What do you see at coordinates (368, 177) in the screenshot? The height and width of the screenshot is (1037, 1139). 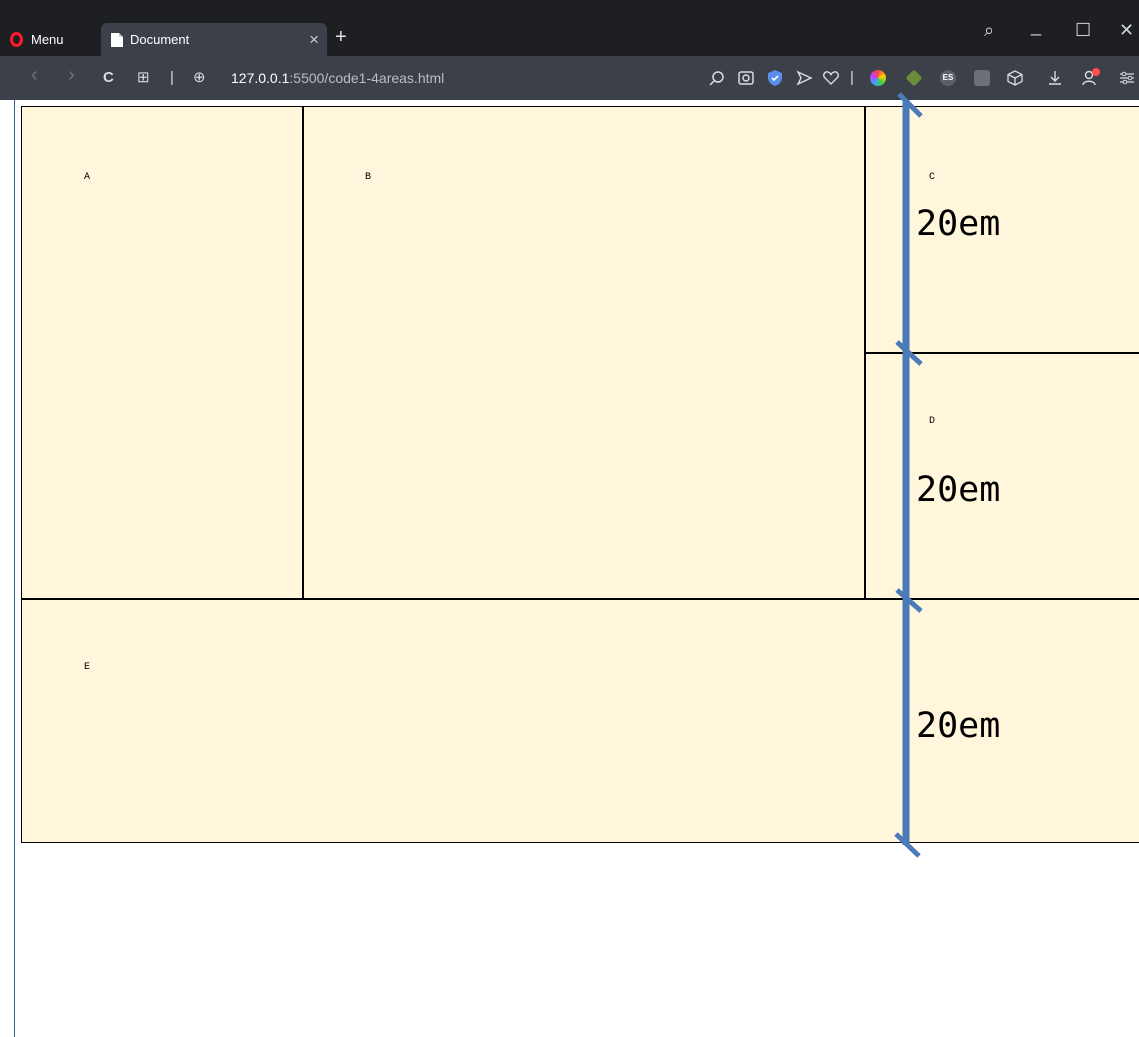 I see `area-b-label: B` at bounding box center [368, 177].